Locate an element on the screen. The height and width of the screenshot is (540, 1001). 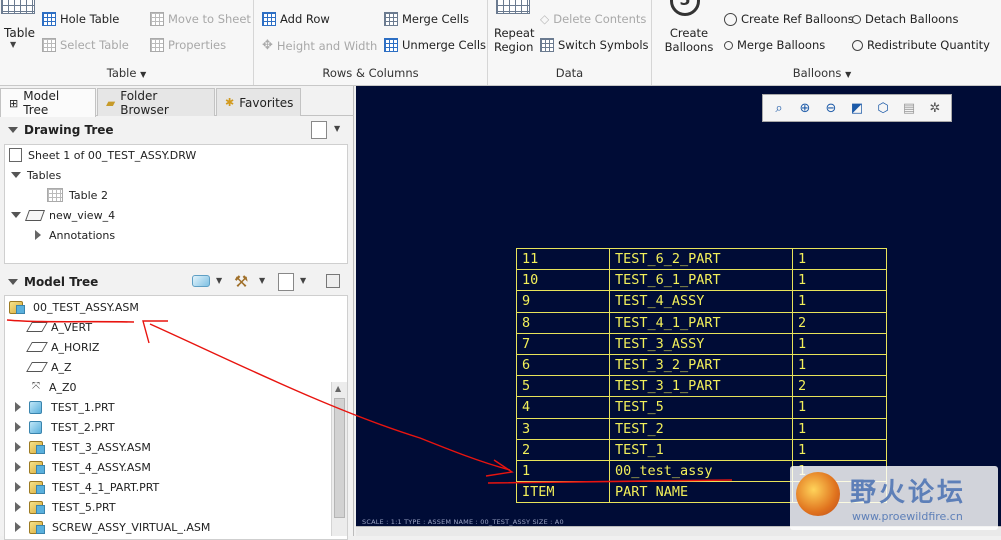
scroll-up-icon: ▲ is located at coordinates (338, 388).